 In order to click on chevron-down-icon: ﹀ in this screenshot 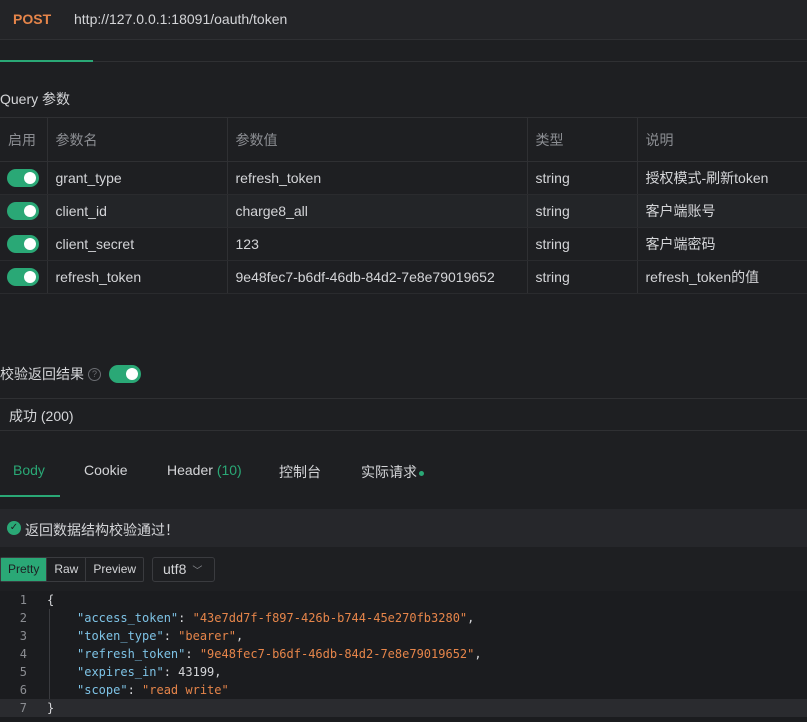, I will do `click(197, 571)`.